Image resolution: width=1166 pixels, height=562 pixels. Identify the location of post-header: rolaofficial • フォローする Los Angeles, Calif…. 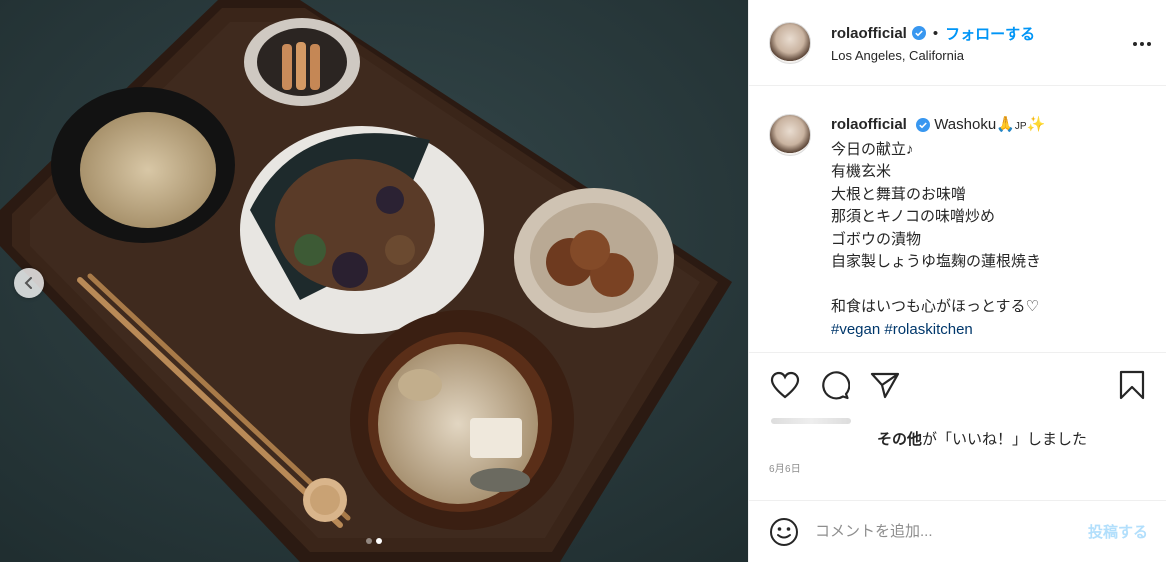
(957, 43).